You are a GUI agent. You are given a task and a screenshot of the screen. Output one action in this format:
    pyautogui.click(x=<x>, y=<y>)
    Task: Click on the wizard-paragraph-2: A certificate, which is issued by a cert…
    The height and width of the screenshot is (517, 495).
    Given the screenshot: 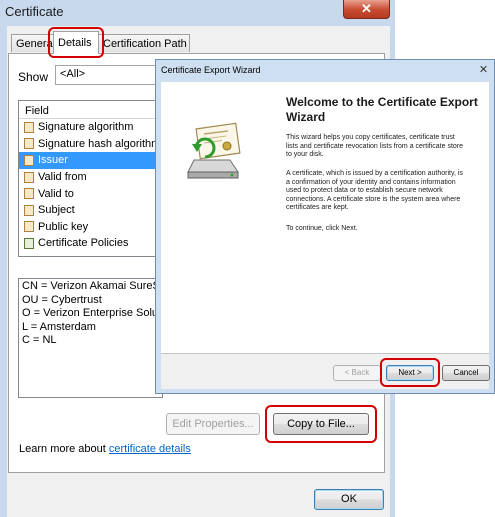 What is the action you would take?
    pyautogui.click(x=374, y=190)
    